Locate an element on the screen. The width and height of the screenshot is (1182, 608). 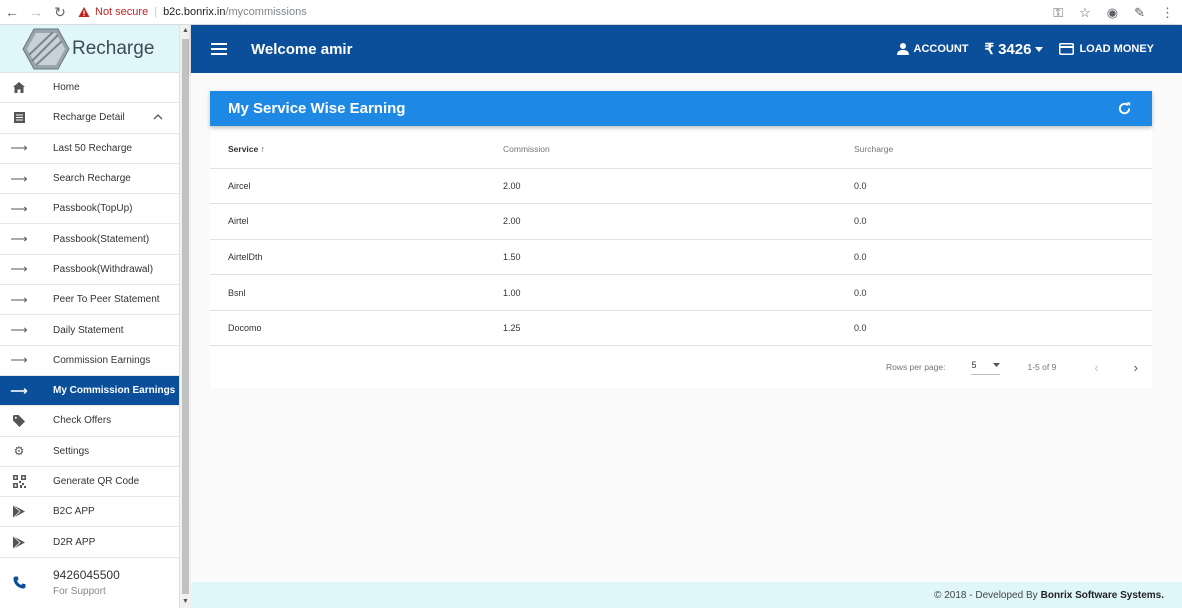
sidebar-item-check-offers: Check Offers is located at coordinates (89, 421).